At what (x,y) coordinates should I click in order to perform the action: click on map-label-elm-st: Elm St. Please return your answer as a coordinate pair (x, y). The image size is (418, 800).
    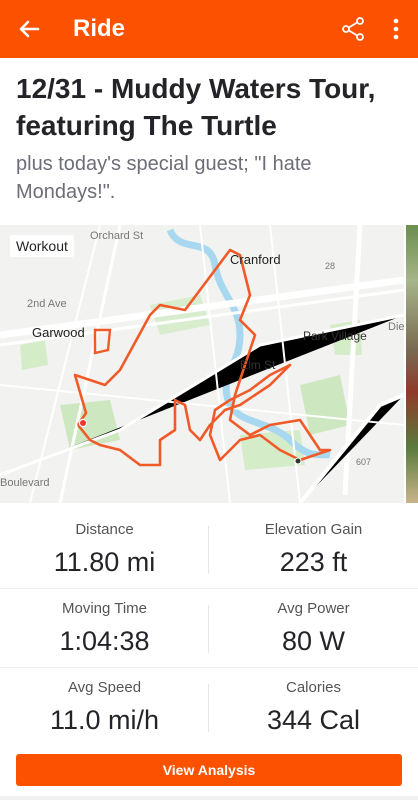
    Looking at the image, I should click on (258, 365).